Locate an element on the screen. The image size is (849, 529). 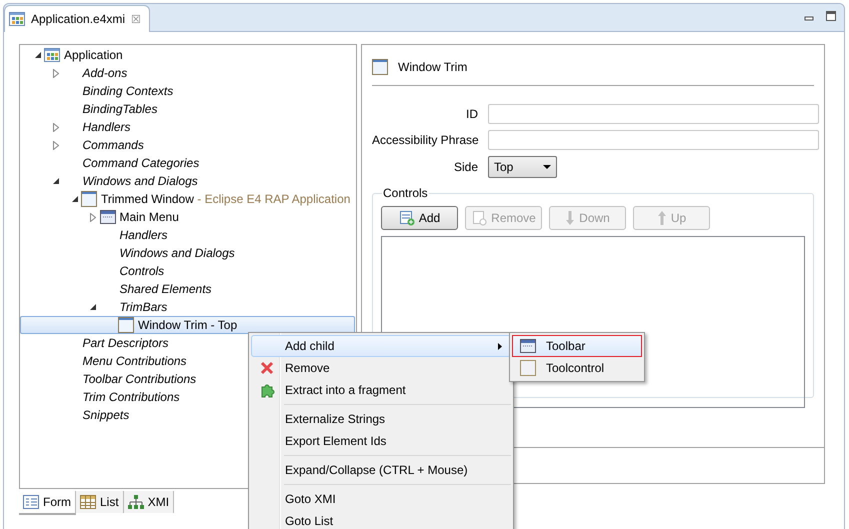
field-label: ID is located at coordinates (471, 114).